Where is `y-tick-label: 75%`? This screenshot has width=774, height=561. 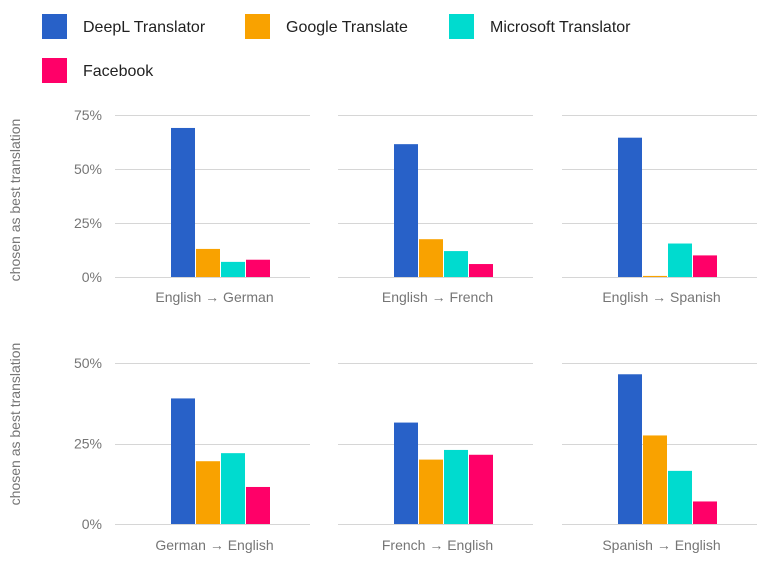 y-tick-label: 75% is located at coordinates (88, 115).